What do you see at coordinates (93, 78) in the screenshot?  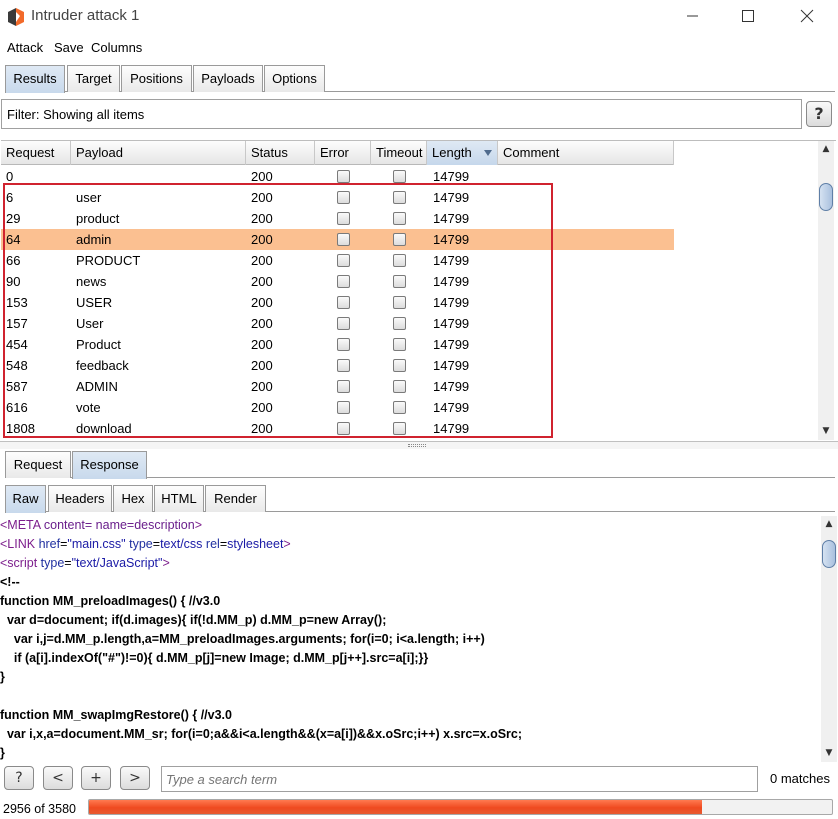 I see `tab-target: Target` at bounding box center [93, 78].